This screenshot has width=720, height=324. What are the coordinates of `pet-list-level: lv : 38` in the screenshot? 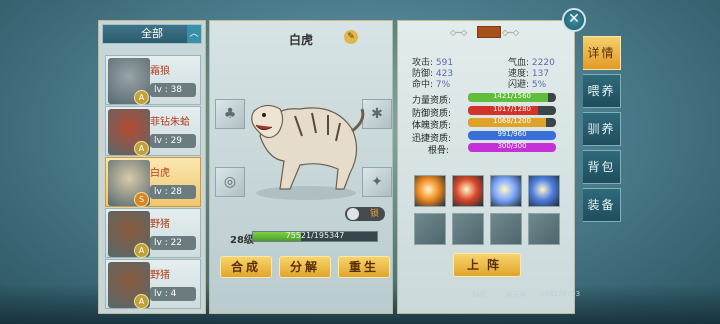 It's located at (173, 90).